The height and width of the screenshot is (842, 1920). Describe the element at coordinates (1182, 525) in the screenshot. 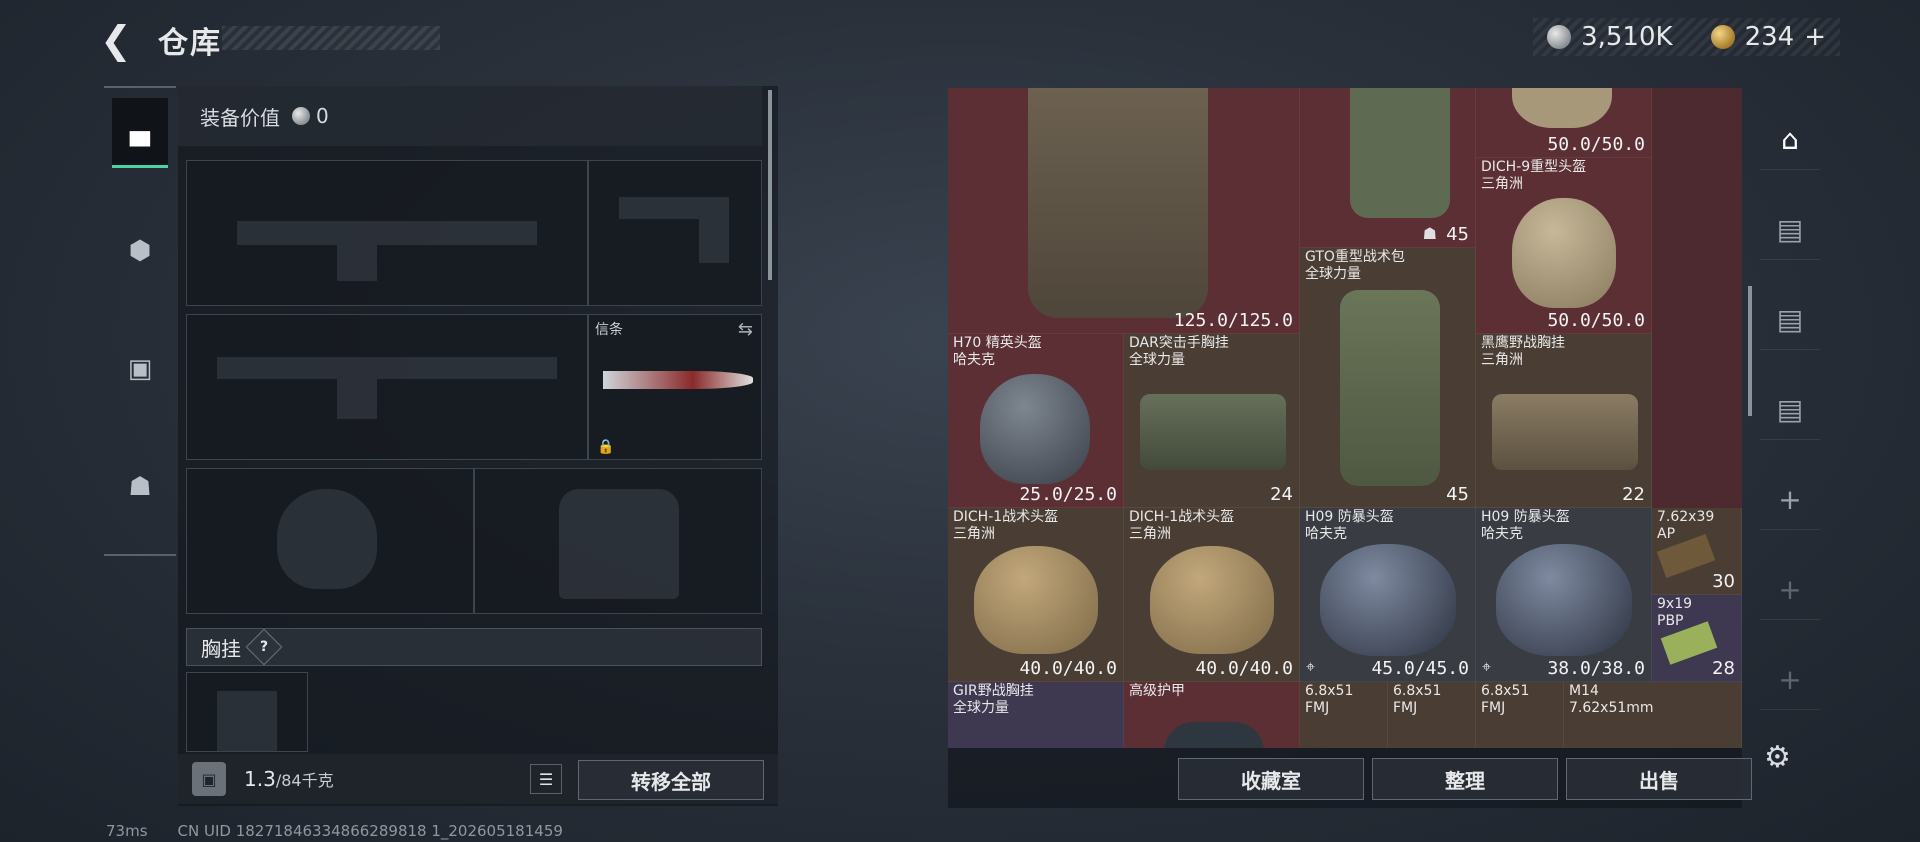

I see `item-name: DICH-1战术头盔 三角洲` at that location.